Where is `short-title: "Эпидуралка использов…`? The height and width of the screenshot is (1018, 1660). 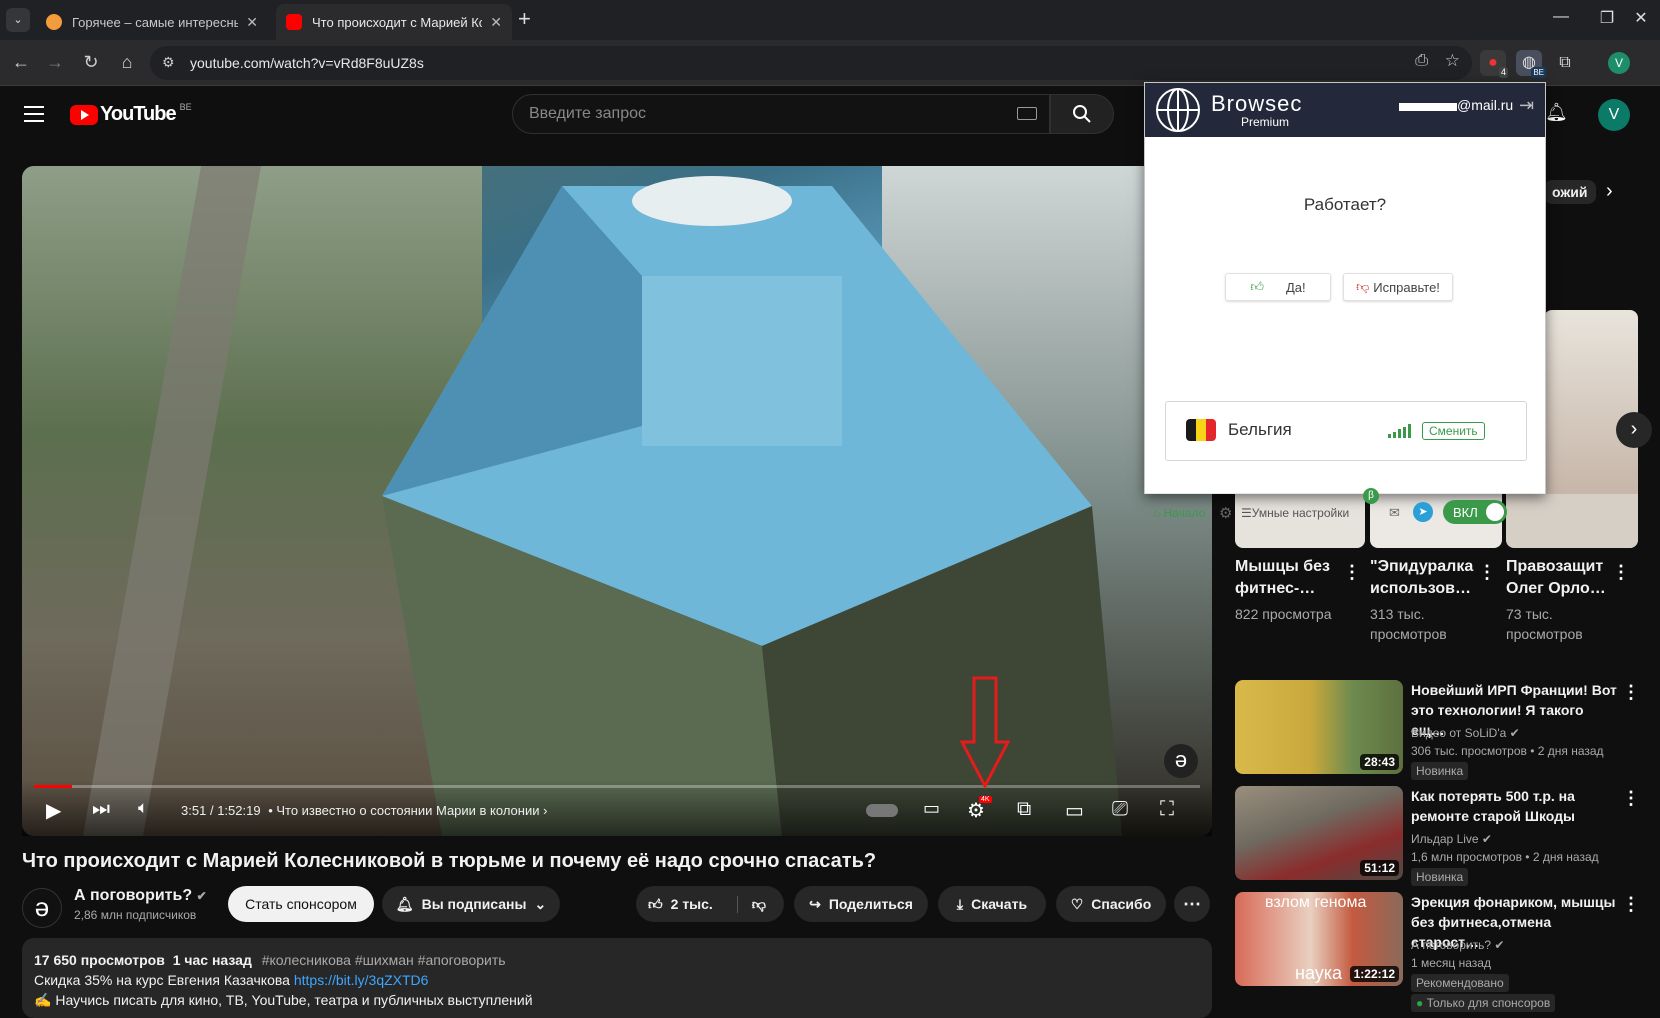
short-title: "Эпидуралка использов… is located at coordinates (1428, 578).